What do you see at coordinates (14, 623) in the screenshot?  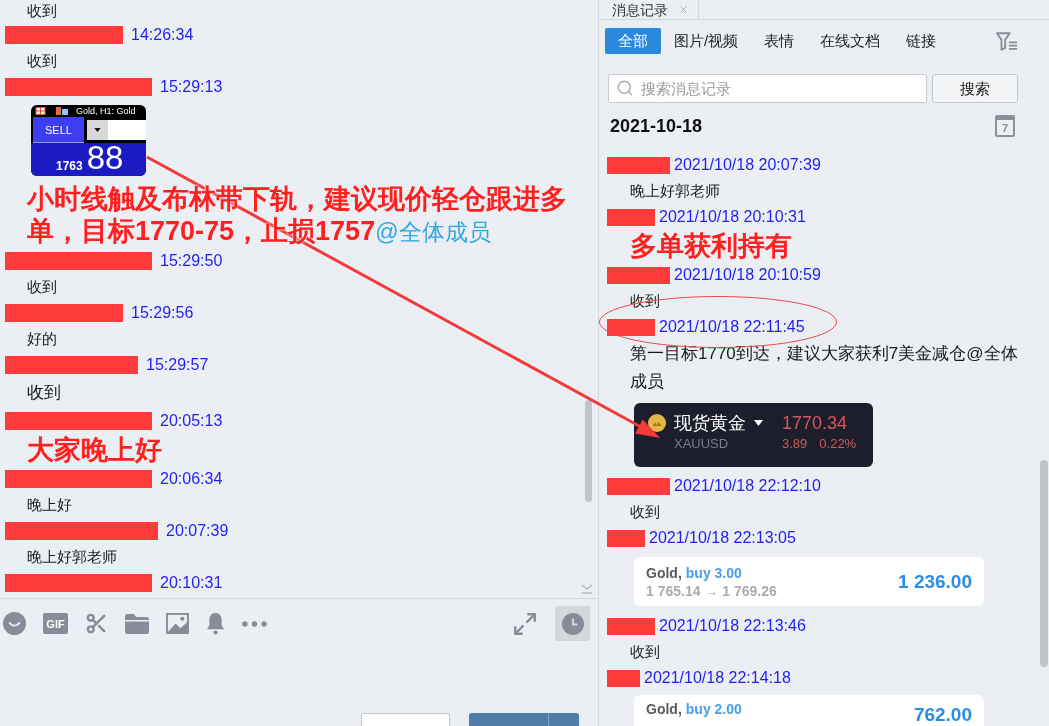 I see `smiley-icon` at bounding box center [14, 623].